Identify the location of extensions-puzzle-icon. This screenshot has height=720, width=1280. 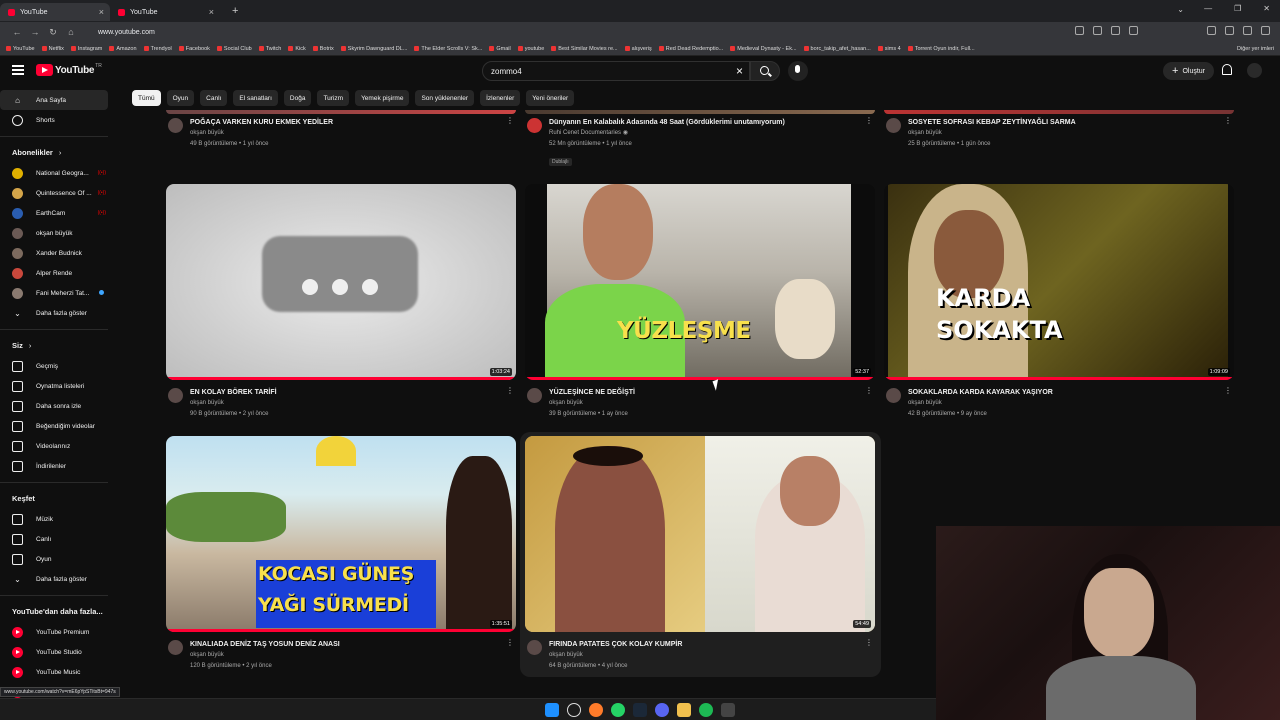
(1229, 30).